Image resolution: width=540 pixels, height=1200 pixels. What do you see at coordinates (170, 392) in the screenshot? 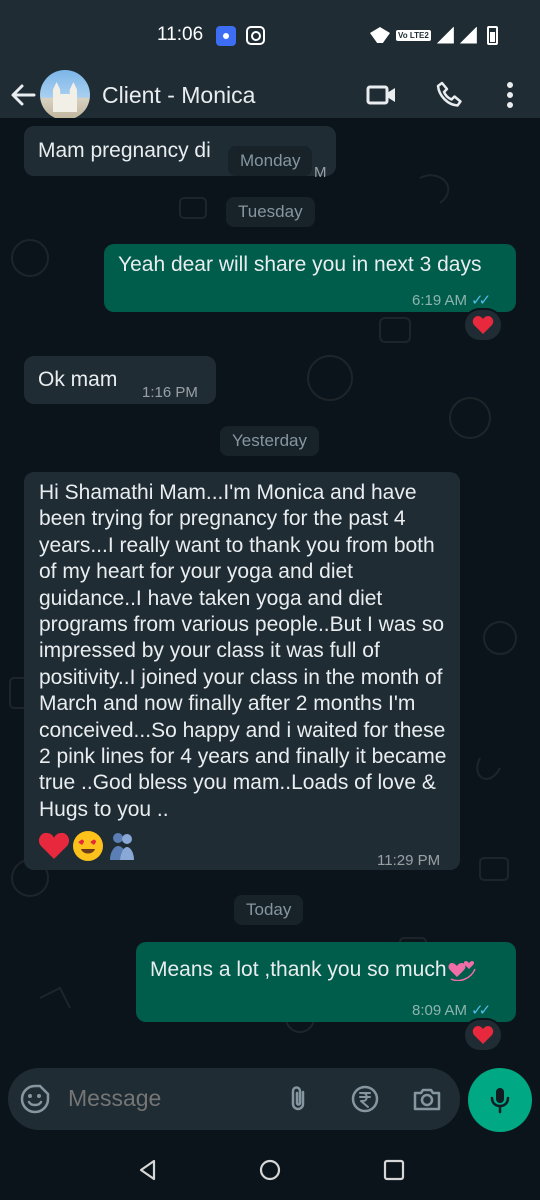
I see `message-time: 1:16 PM` at bounding box center [170, 392].